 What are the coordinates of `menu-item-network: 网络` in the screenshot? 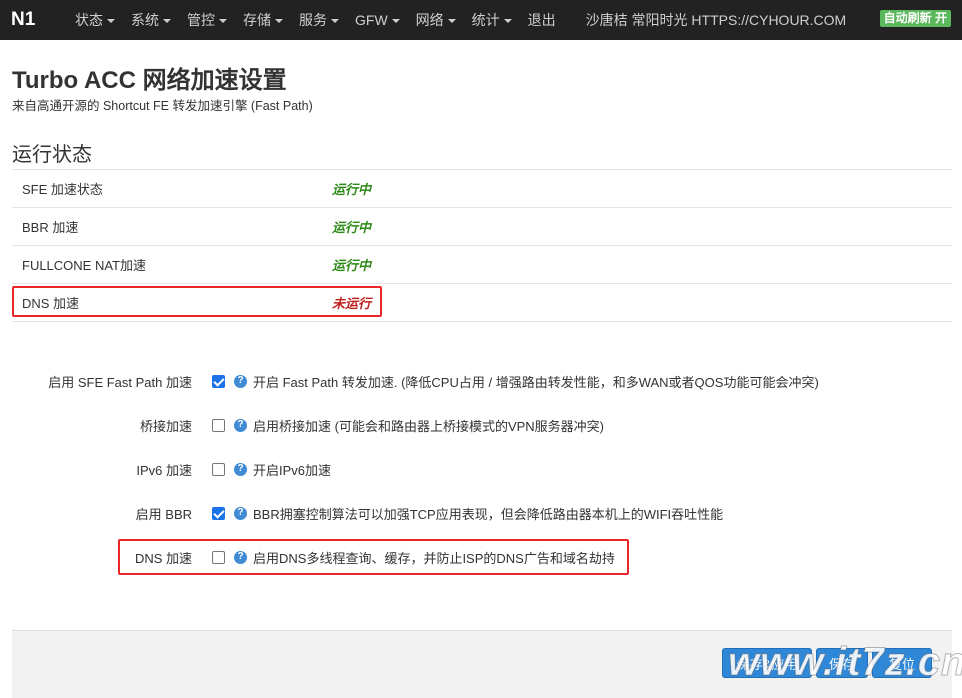 It's located at (436, 20).